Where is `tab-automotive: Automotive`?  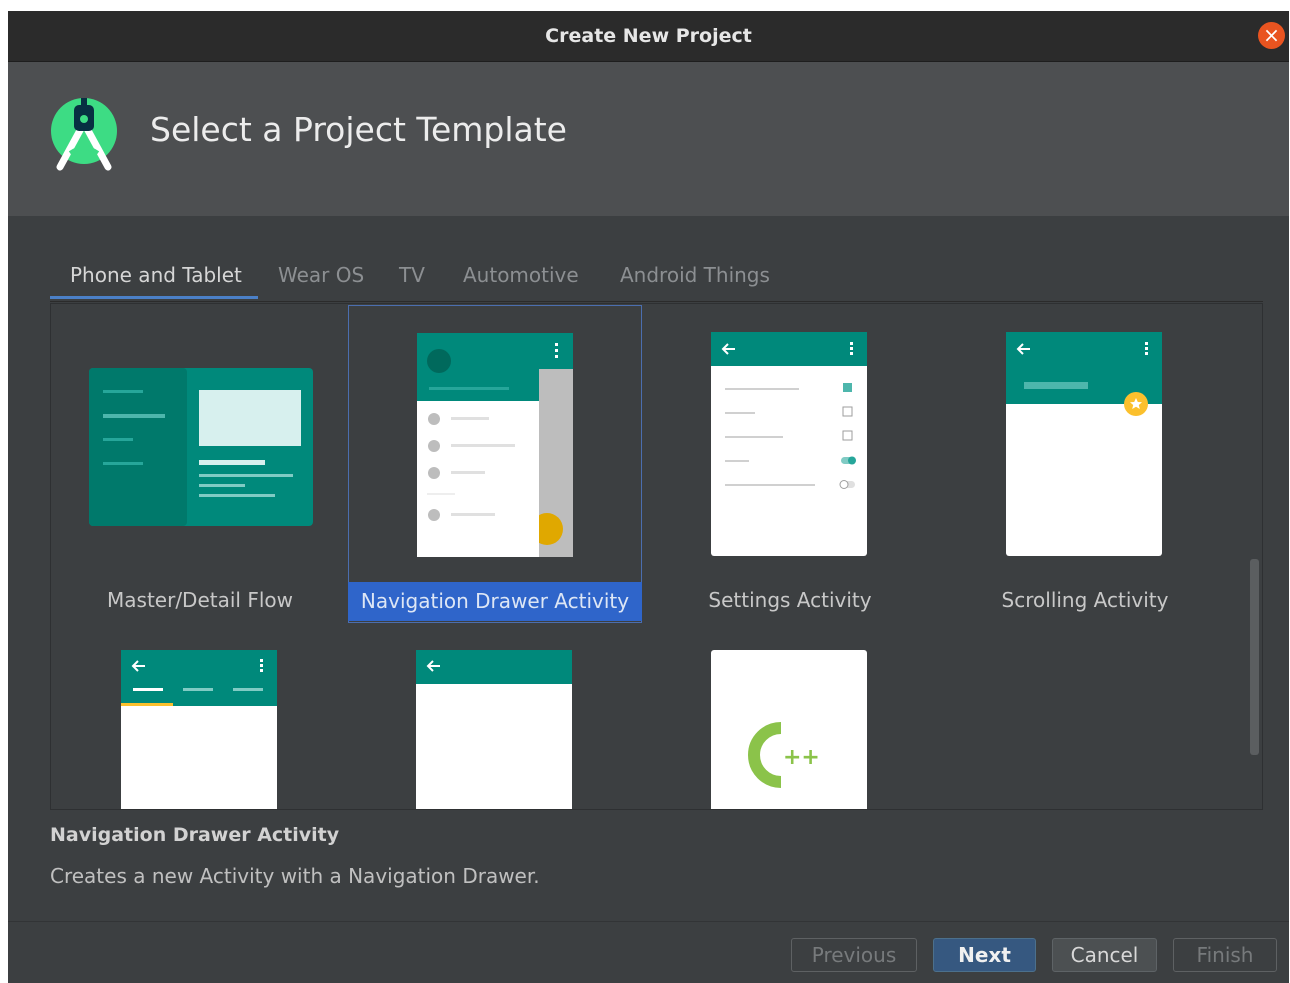
tab-automotive: Automotive is located at coordinates (521, 275).